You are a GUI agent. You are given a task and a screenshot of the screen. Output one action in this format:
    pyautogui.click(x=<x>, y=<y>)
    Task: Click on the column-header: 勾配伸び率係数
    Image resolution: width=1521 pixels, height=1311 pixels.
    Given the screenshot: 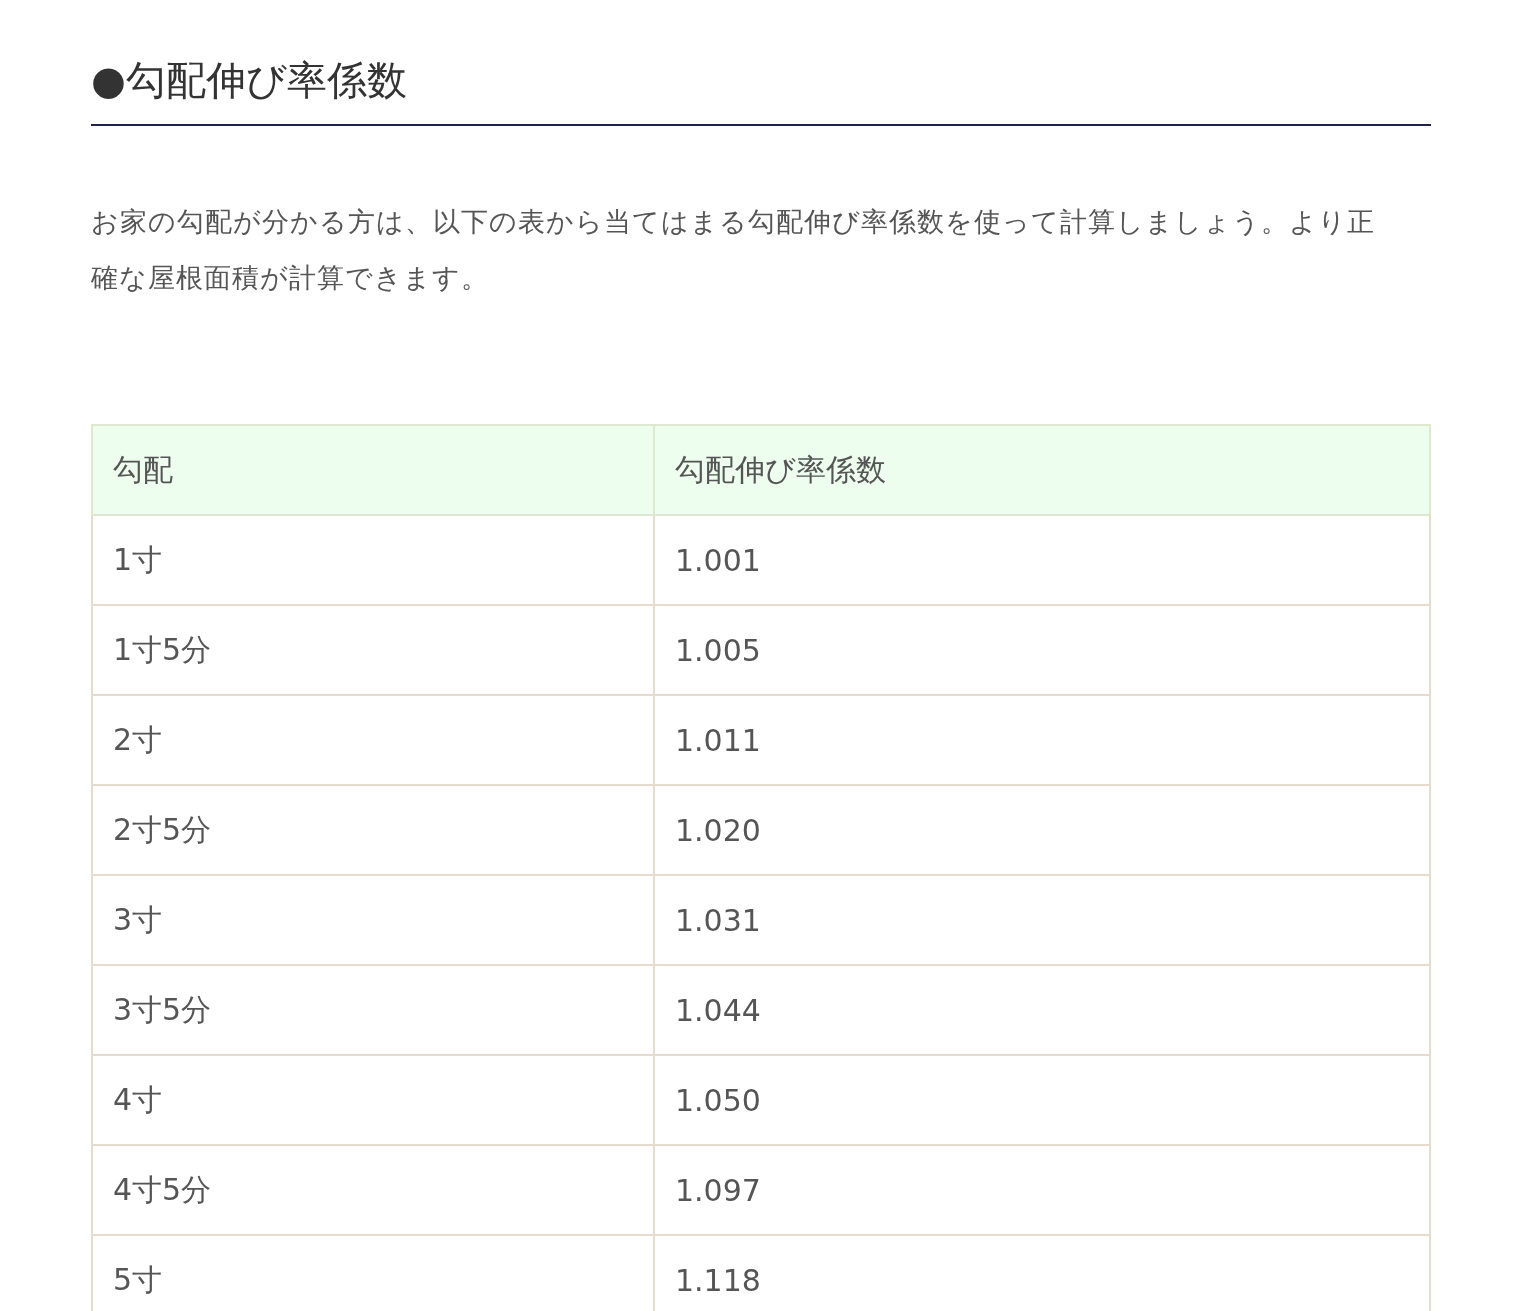 What is the action you would take?
    pyautogui.click(x=1042, y=470)
    